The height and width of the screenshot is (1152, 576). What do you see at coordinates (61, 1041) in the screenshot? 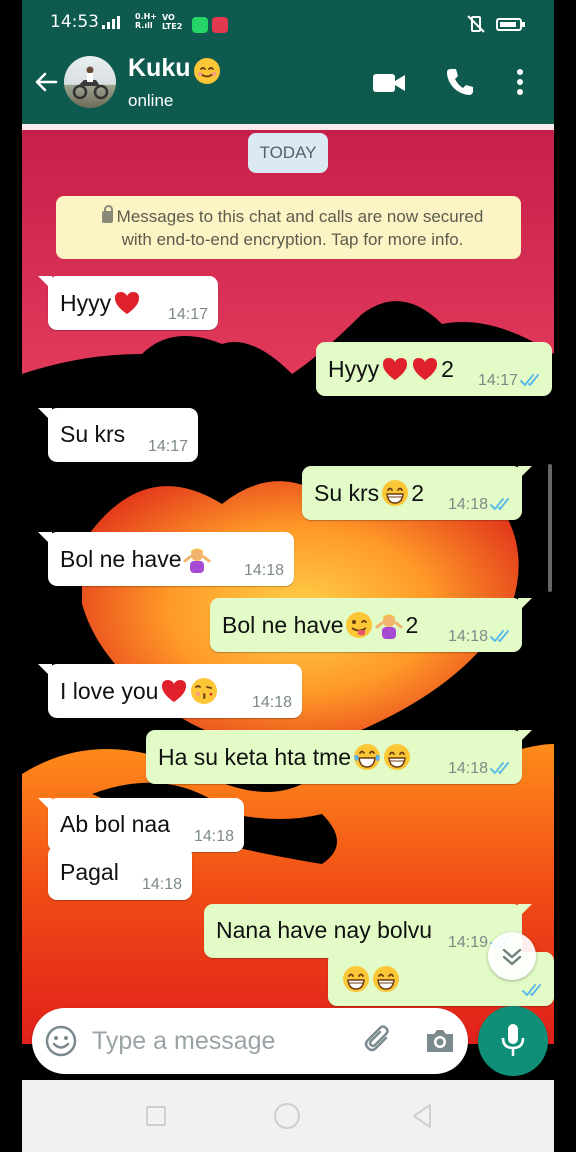
I see `emoji-icon` at bounding box center [61, 1041].